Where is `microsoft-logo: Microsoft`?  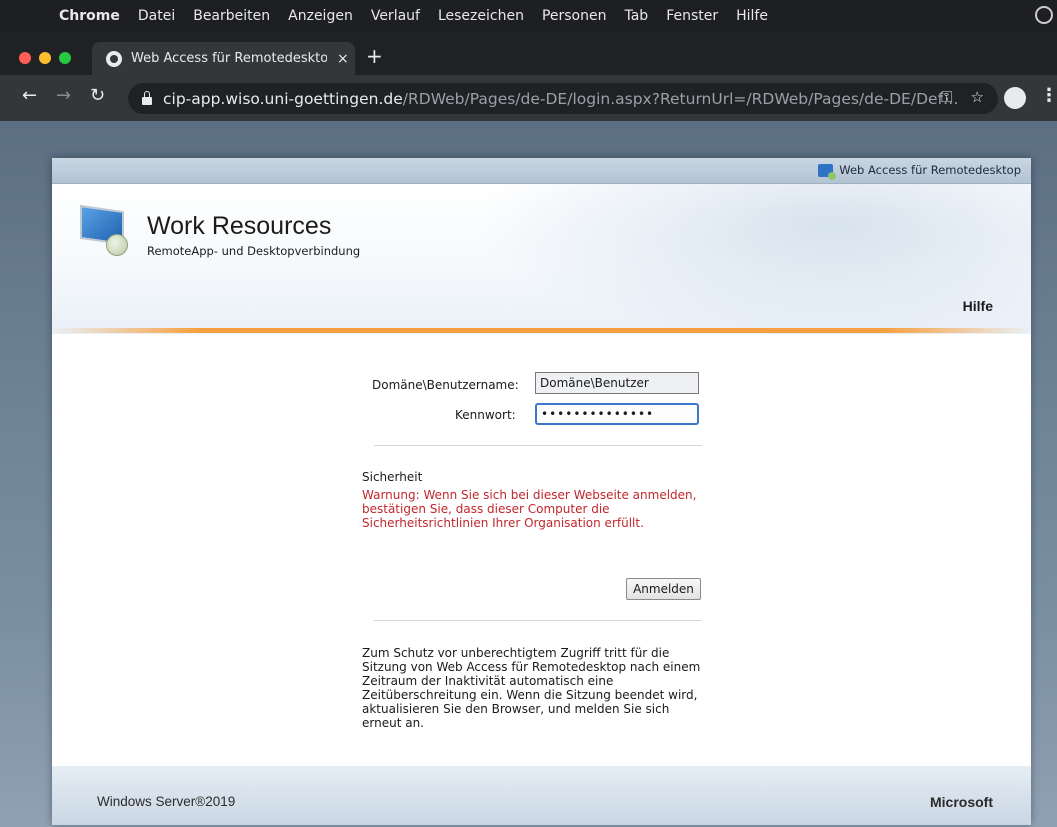
microsoft-logo: Microsoft is located at coordinates (961, 802).